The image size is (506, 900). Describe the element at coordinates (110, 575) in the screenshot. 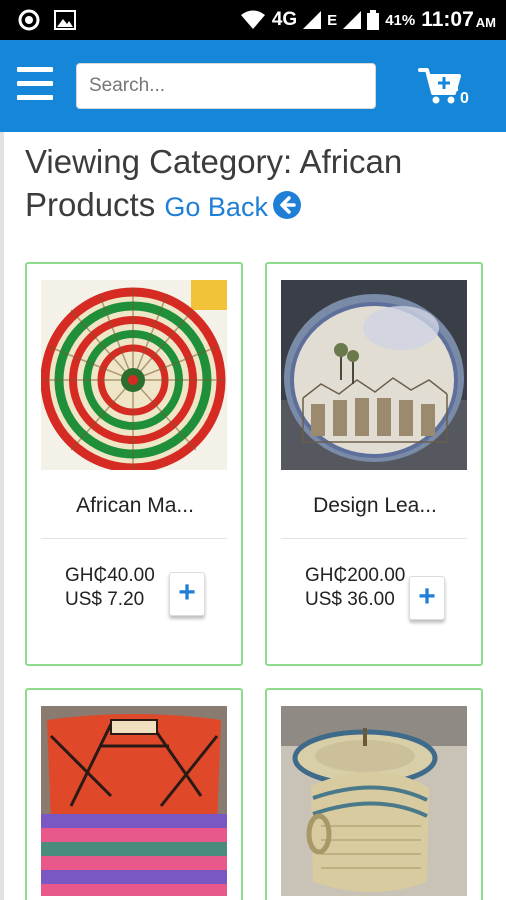

I see `price-ghs: GH₵40.00` at that location.